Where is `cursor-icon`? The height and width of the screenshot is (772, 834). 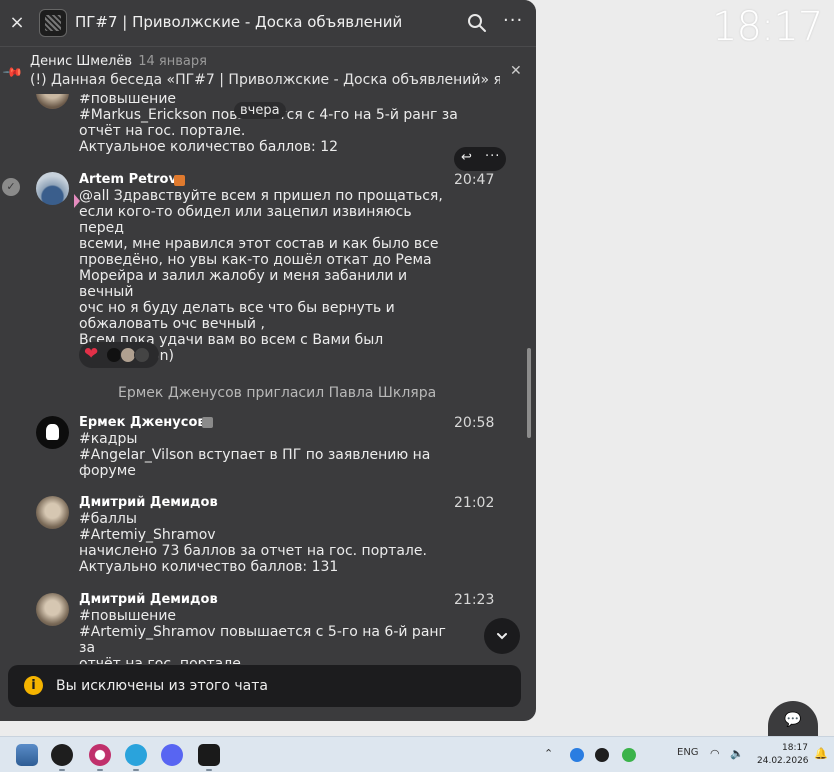
cursor-icon is located at coordinates (77, 201).